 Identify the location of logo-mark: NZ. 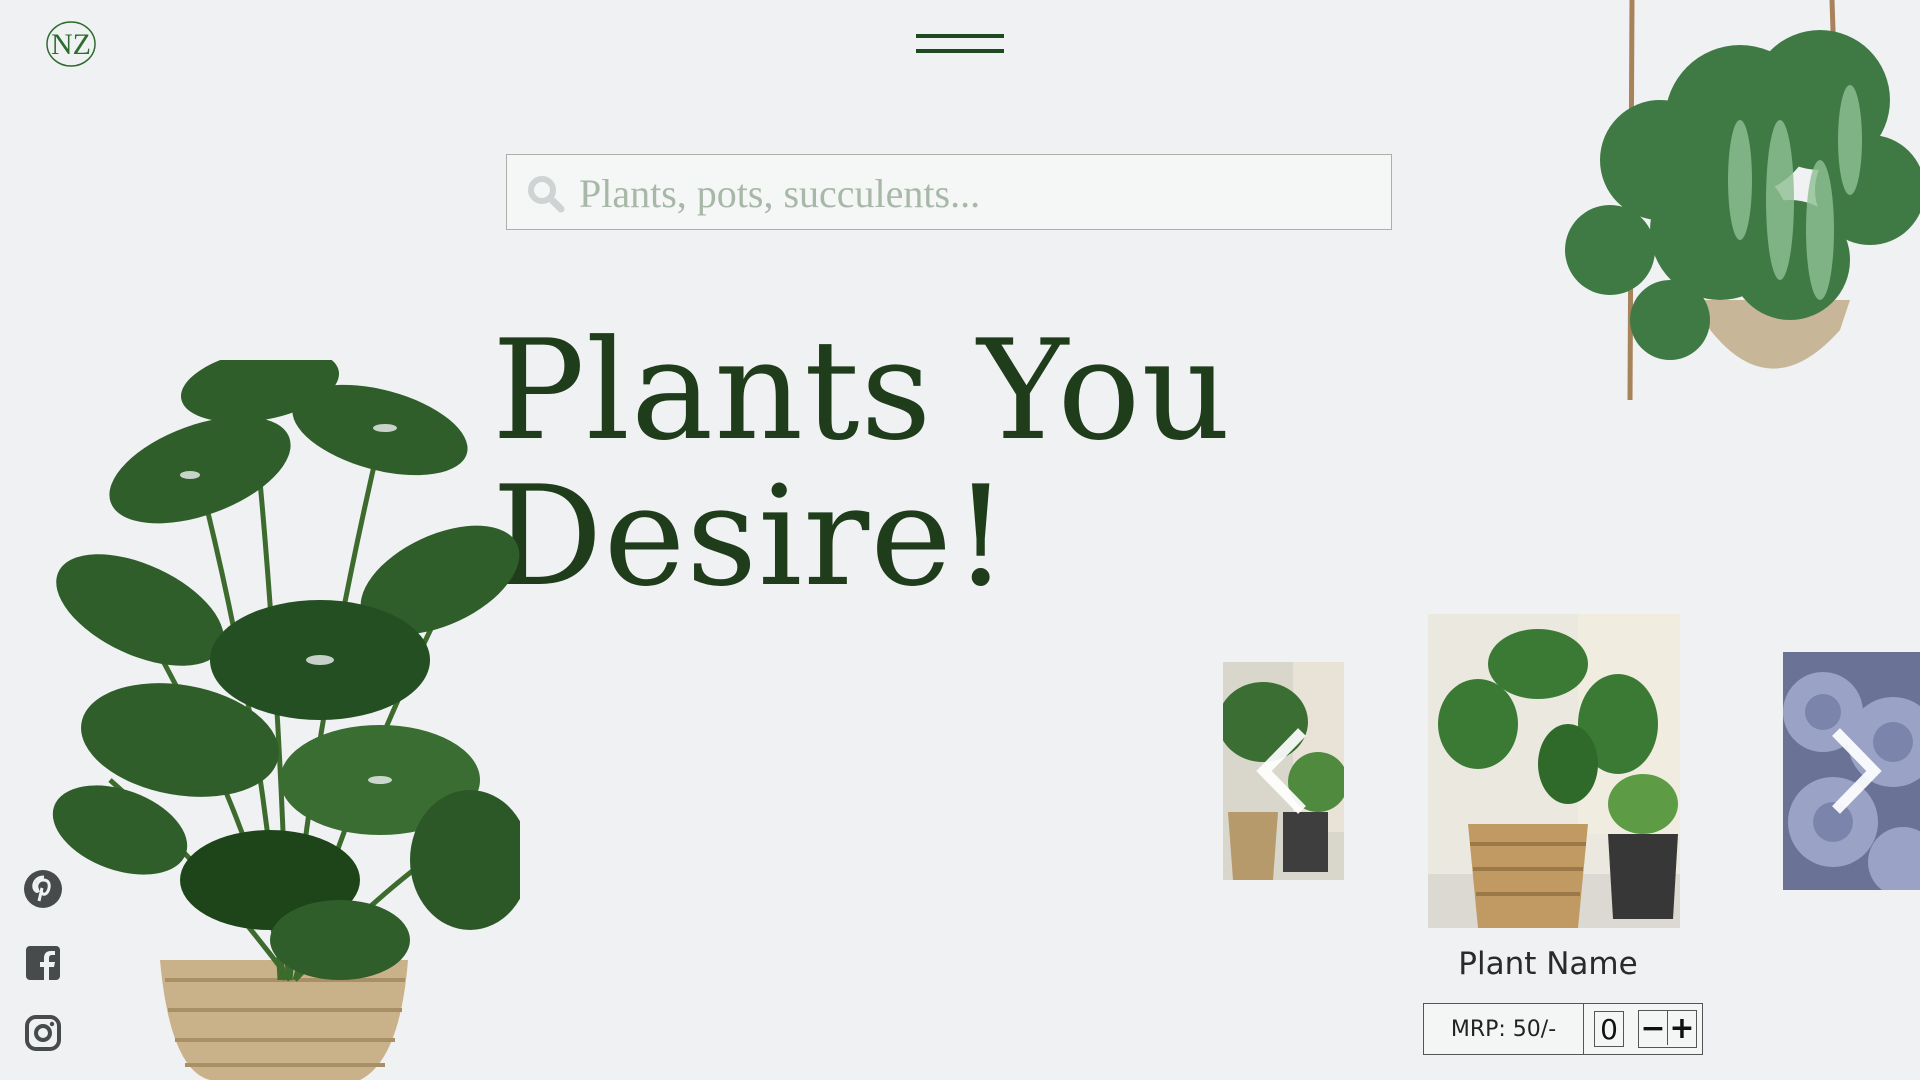
(71, 44).